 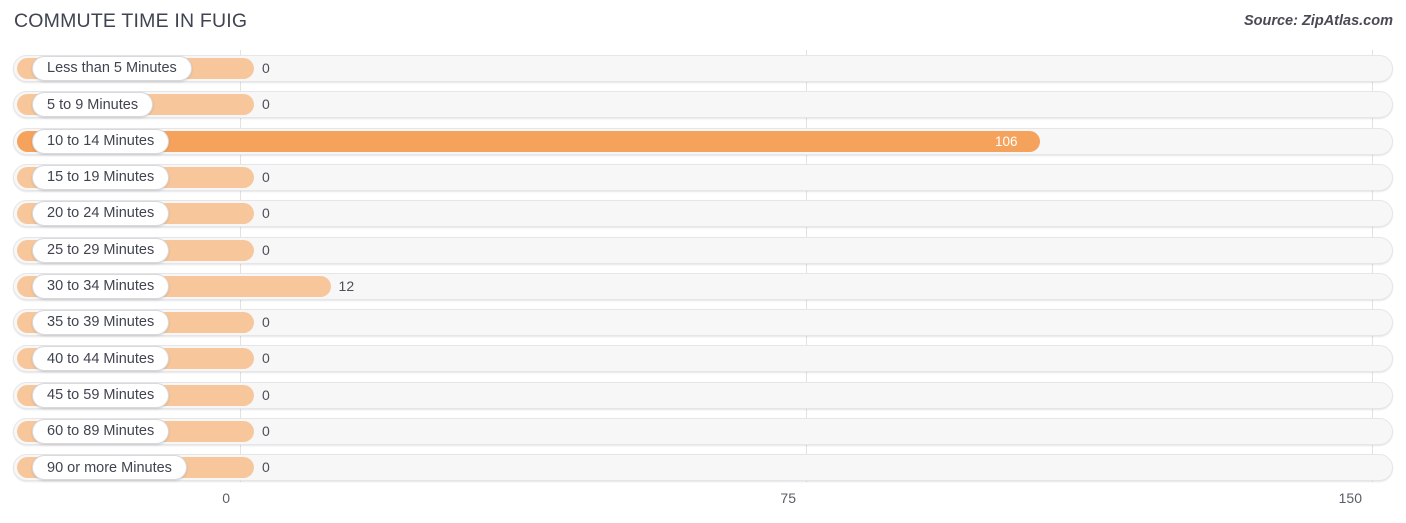 What do you see at coordinates (703, 214) in the screenshot?
I see `table-row: 20 to 24 Minutes 0` at bounding box center [703, 214].